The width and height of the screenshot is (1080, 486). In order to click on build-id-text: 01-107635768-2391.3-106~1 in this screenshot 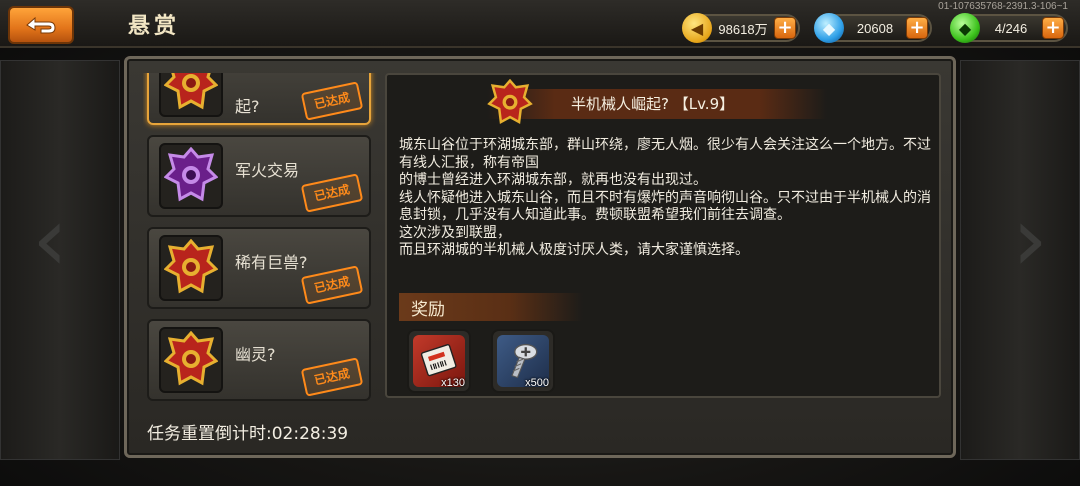, I will do `click(1003, 6)`.